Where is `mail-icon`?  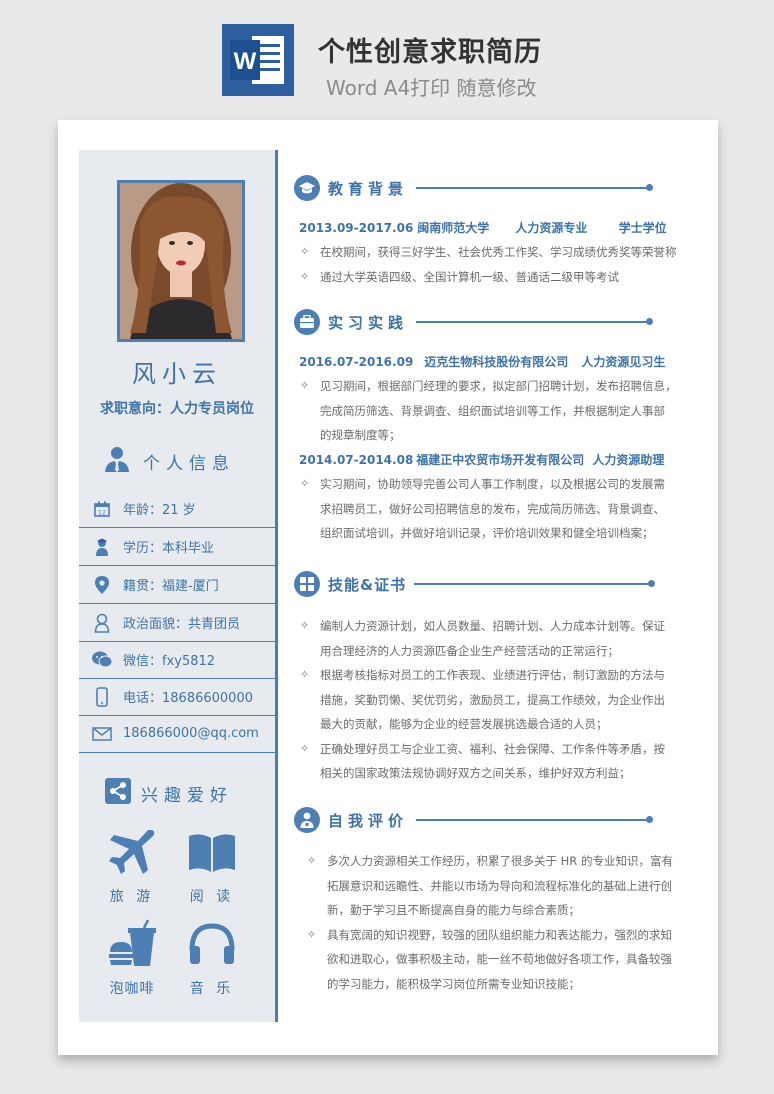 mail-icon is located at coordinates (102, 734).